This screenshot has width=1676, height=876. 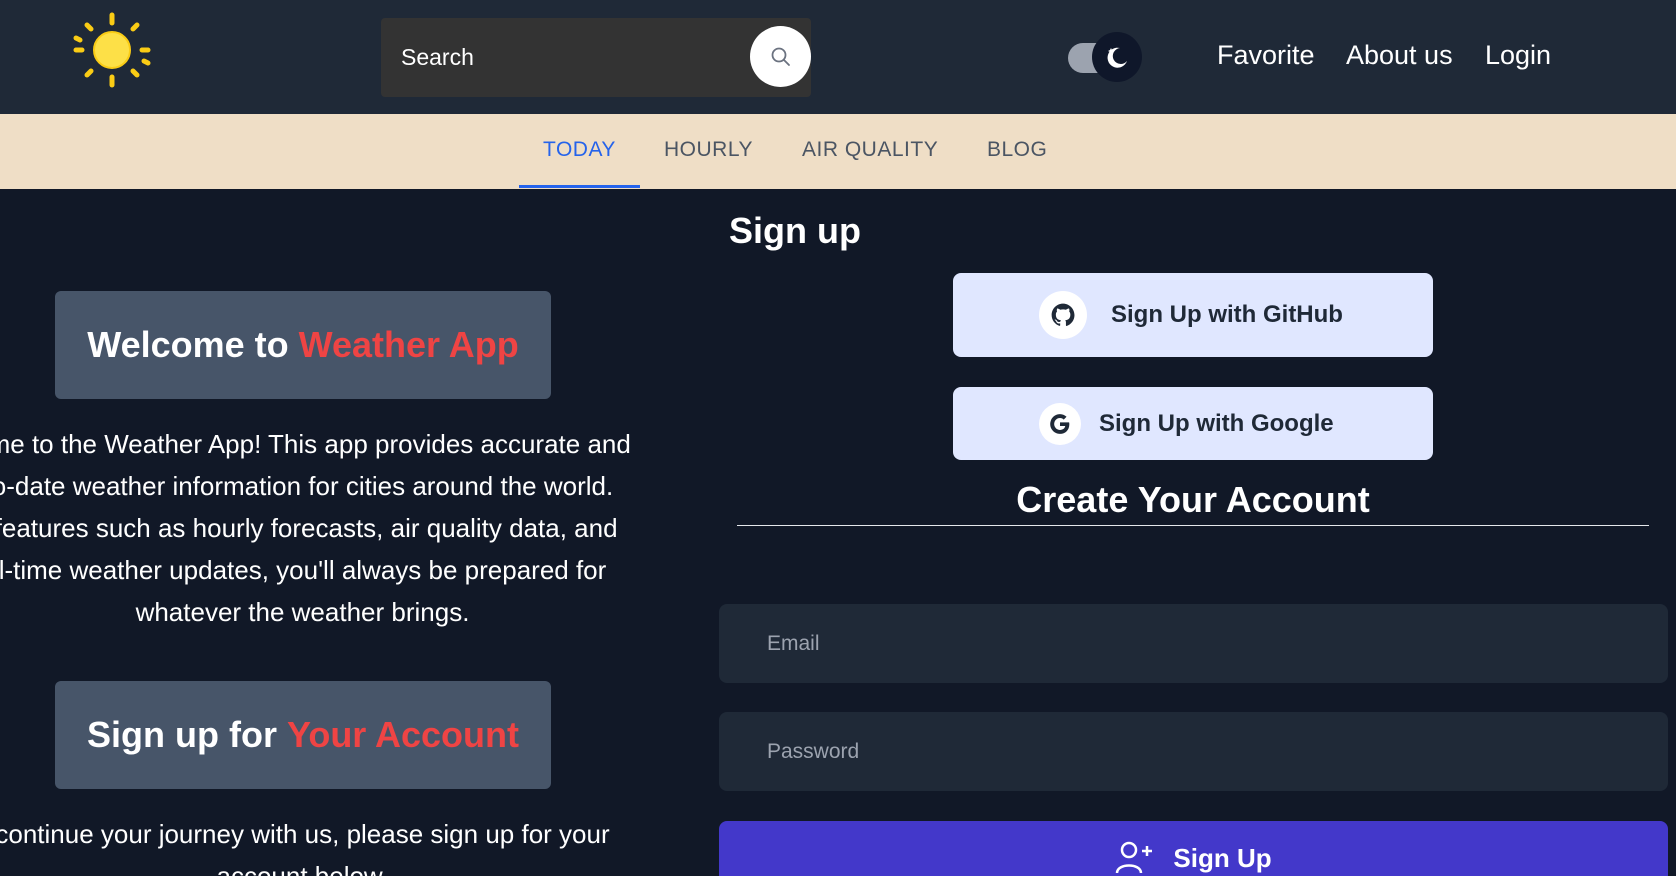 I want to click on signup-submit-button: Sign Up, so click(x=1193, y=848).